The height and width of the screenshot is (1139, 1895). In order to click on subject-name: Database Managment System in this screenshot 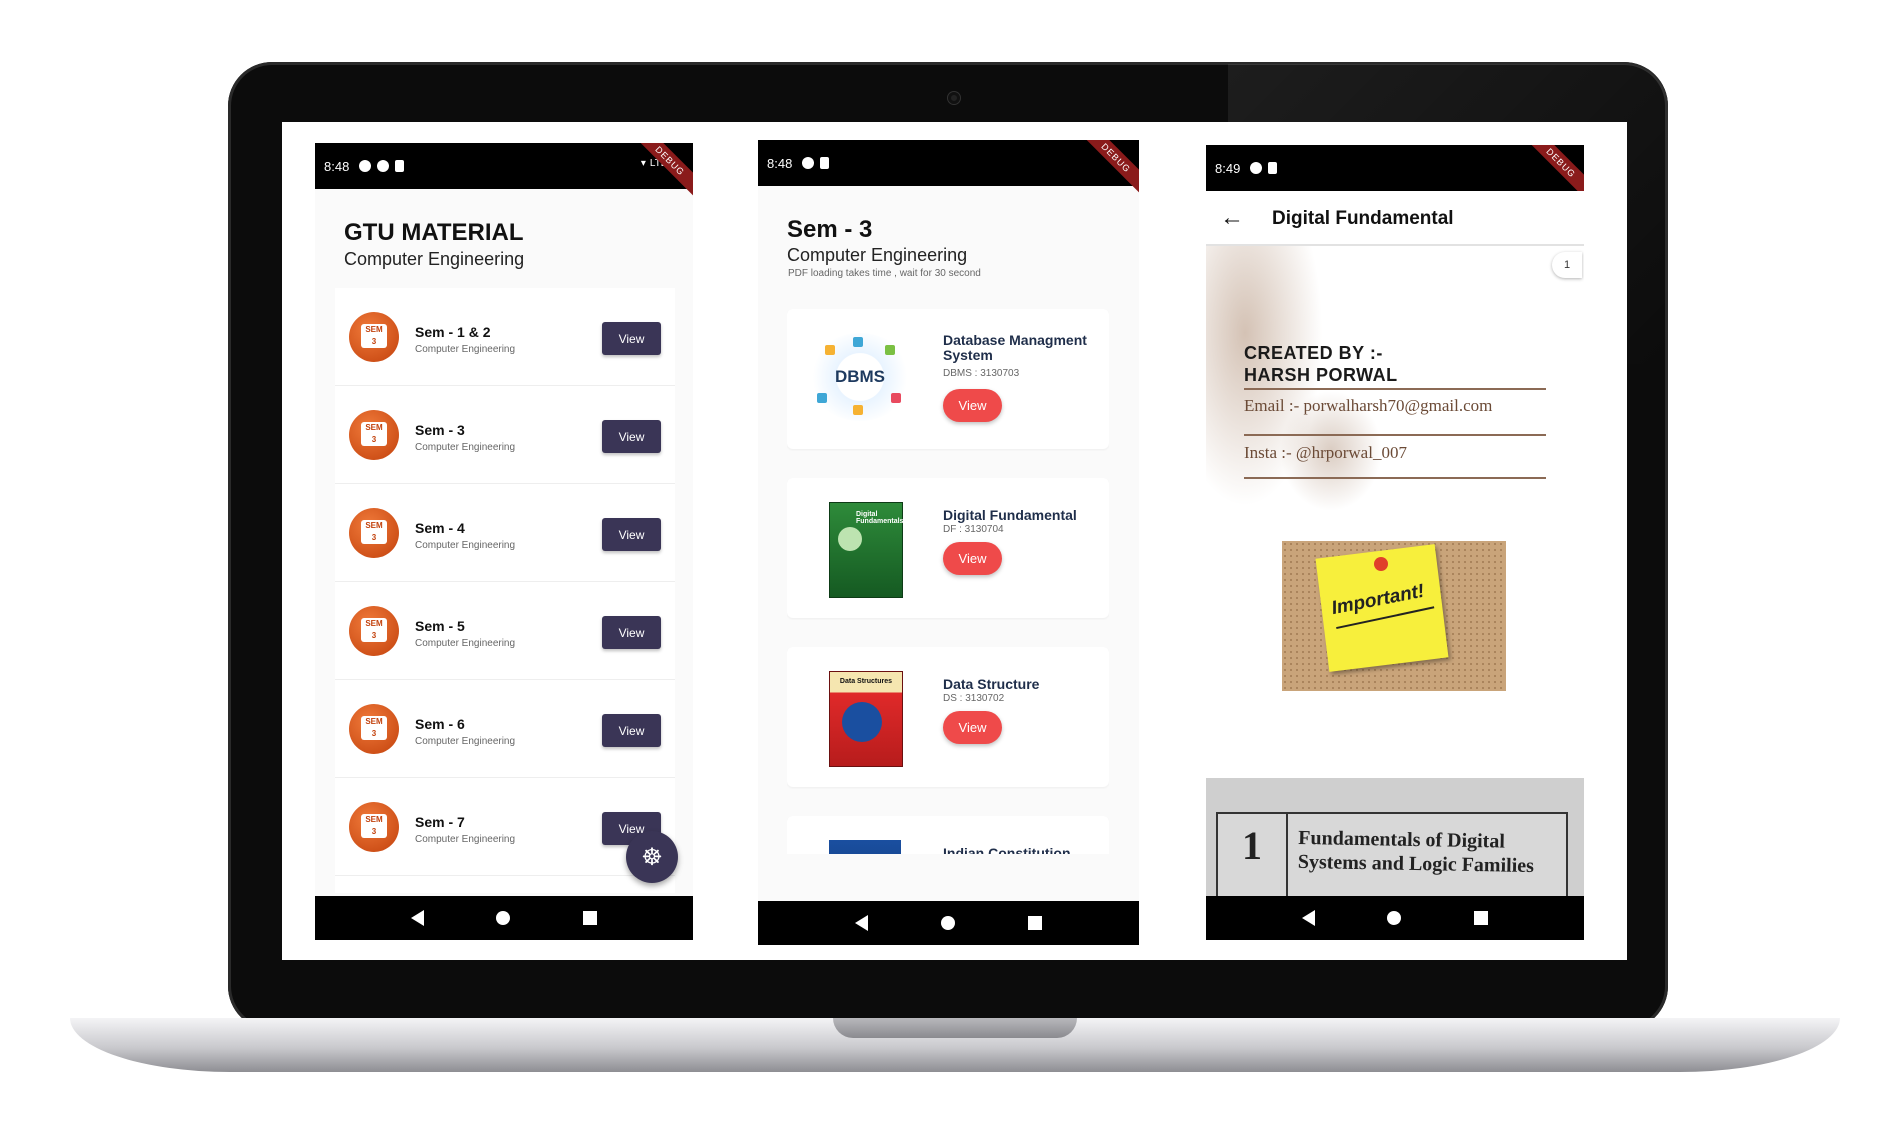, I will do `click(1015, 347)`.